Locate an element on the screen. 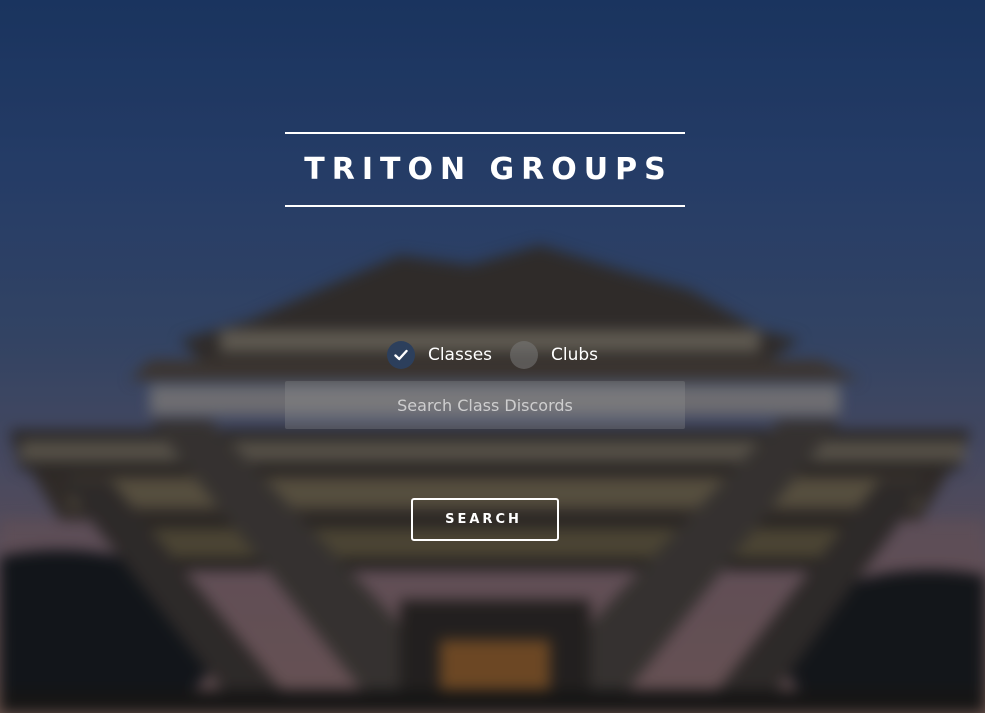 The height and width of the screenshot is (713, 985). search-input is located at coordinates (485, 405).